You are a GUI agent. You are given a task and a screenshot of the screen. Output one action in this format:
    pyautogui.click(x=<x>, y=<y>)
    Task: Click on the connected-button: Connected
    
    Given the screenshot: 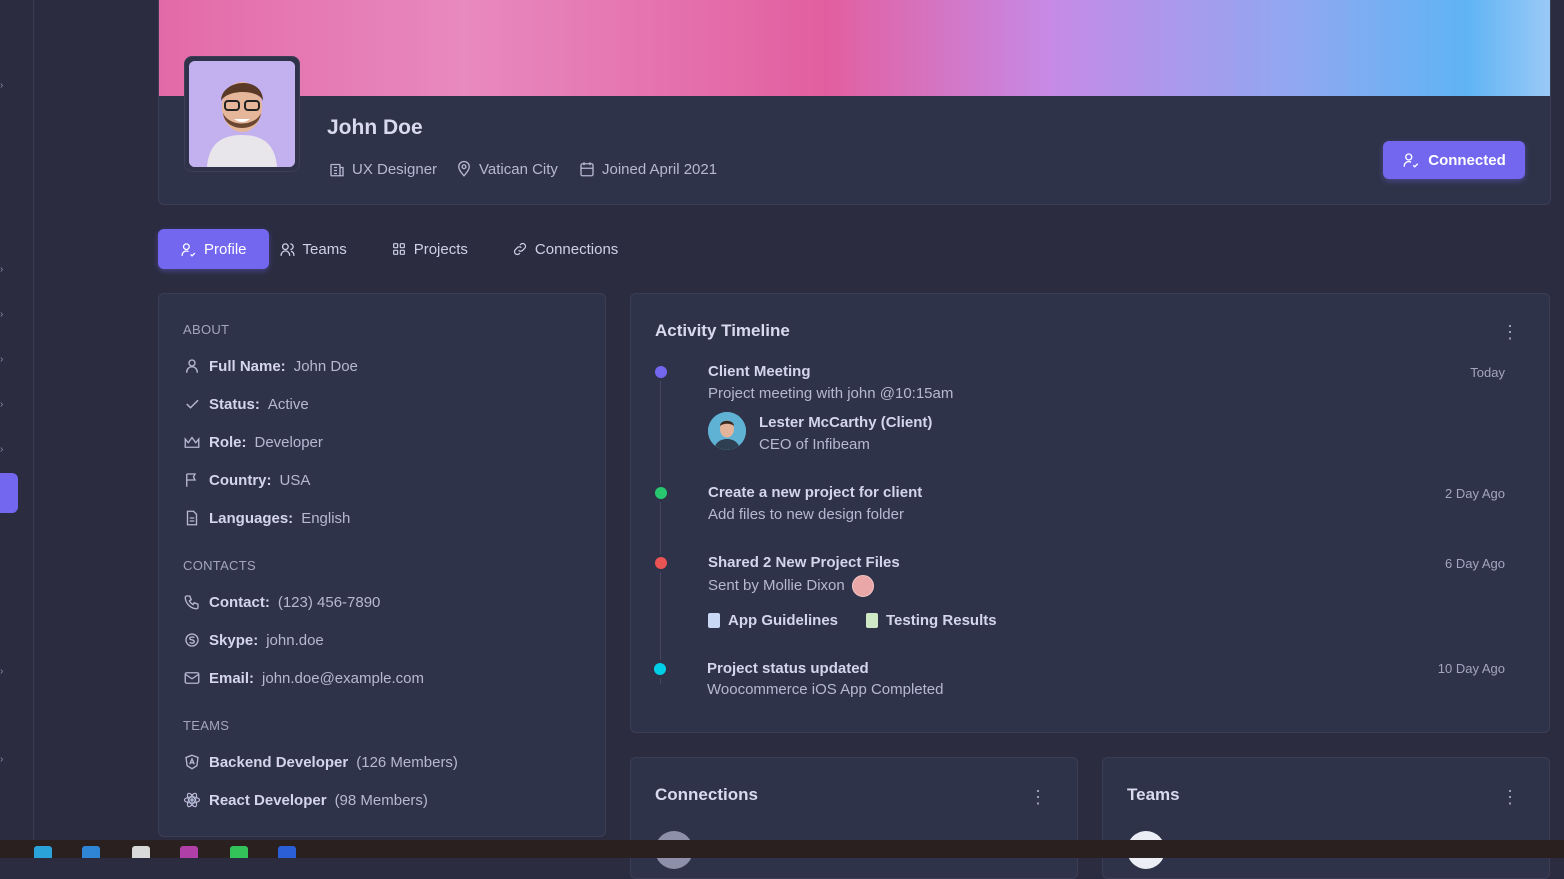 What is the action you would take?
    pyautogui.click(x=1454, y=160)
    